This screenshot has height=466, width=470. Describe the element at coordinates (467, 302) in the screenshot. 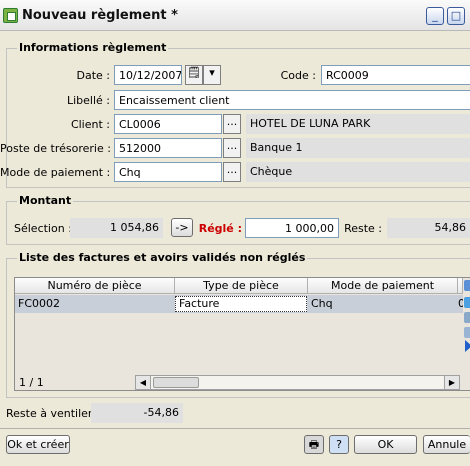

I see `magnify-icon` at that location.